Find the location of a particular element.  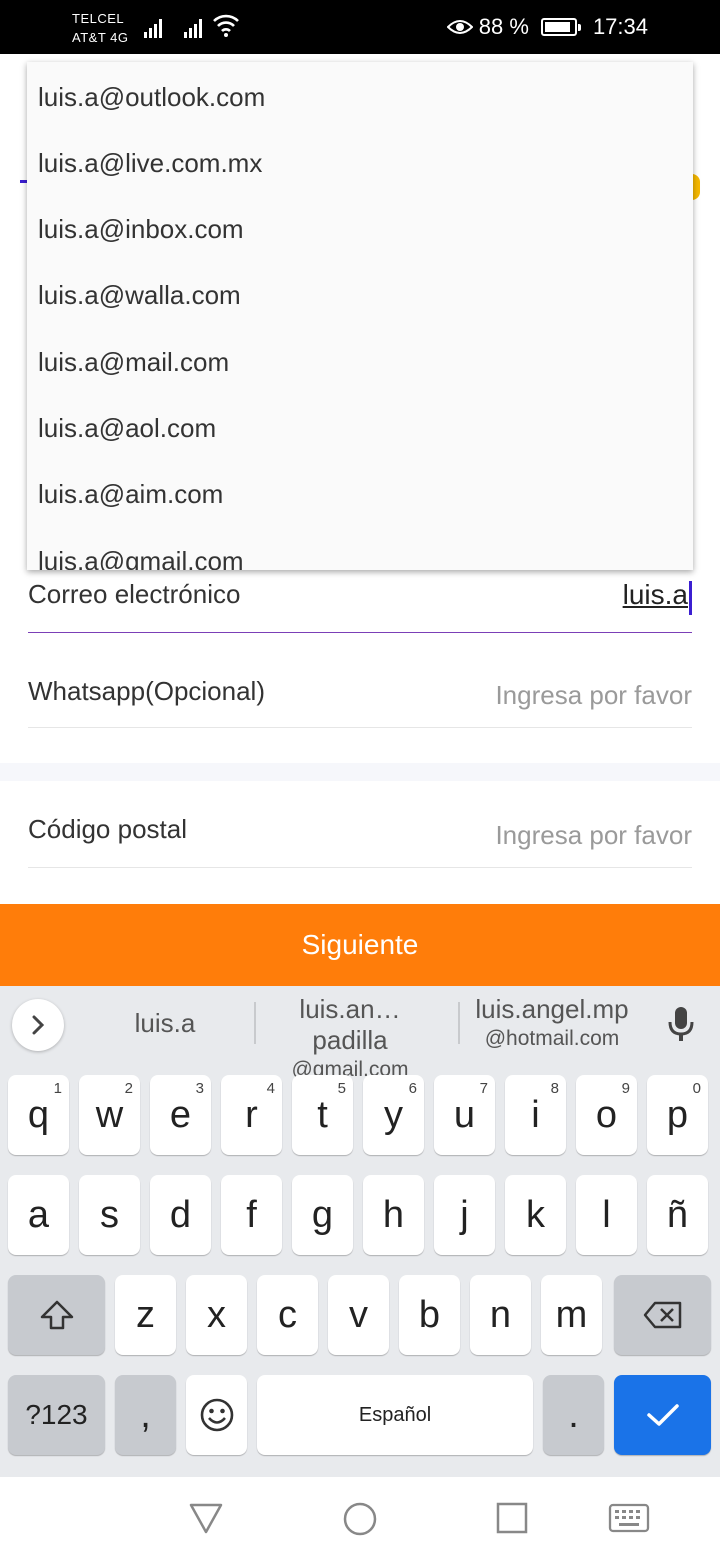

suggestion-3-sub: @hotmail.com is located at coordinates (552, 1038).